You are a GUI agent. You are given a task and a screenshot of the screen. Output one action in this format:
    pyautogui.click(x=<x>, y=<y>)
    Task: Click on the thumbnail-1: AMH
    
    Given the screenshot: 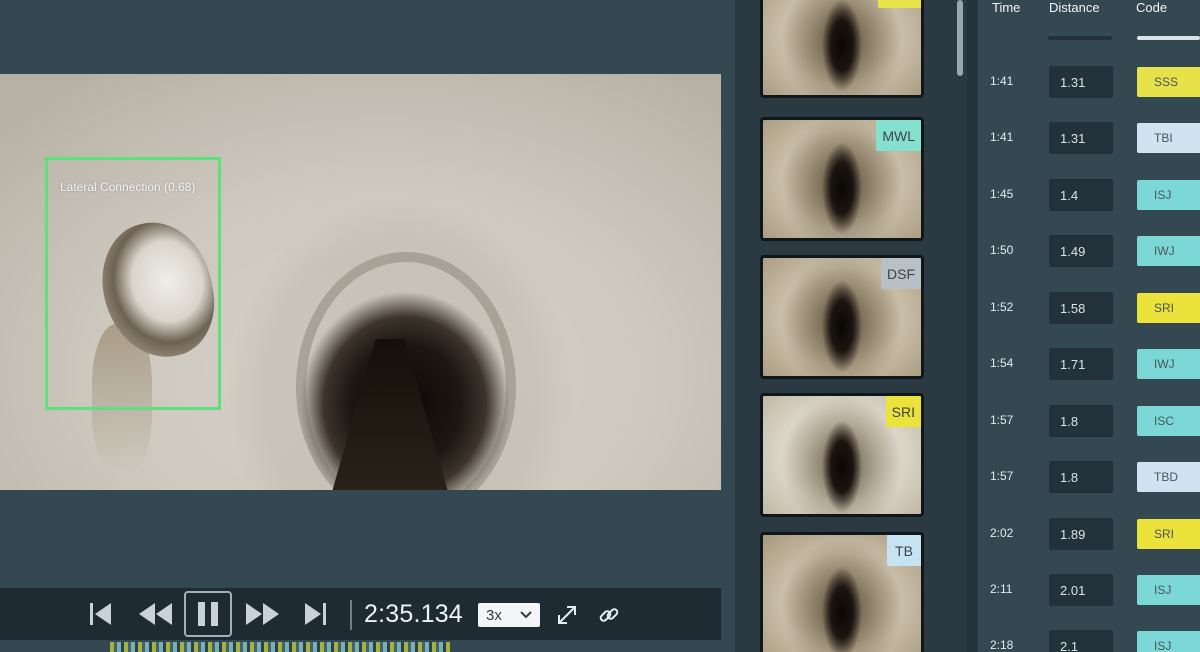 What is the action you would take?
    pyautogui.click(x=842, y=49)
    